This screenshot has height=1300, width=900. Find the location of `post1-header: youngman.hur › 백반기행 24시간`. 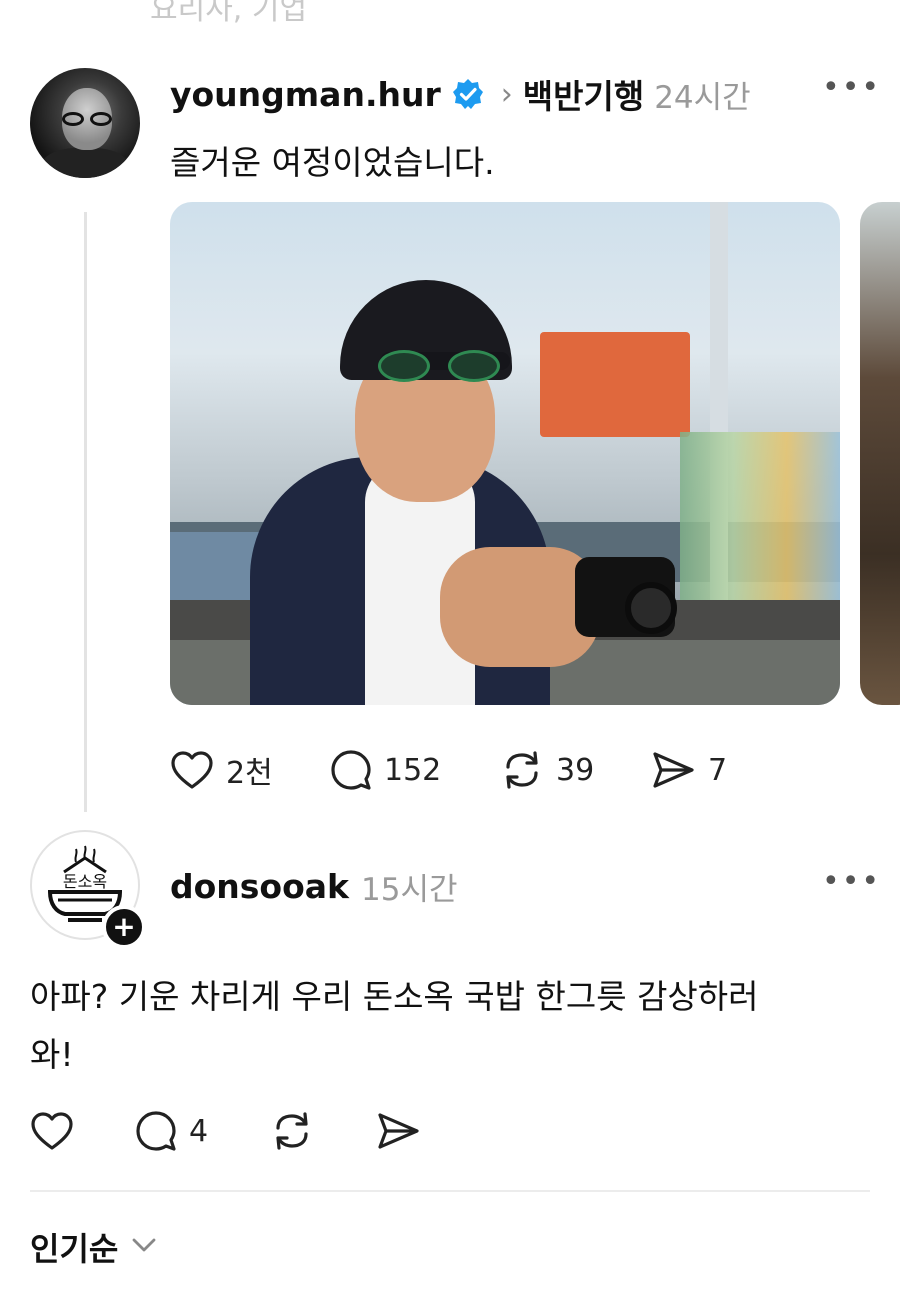

post1-header: youngman.hur › 백반기행 24시간 is located at coordinates (460, 94).